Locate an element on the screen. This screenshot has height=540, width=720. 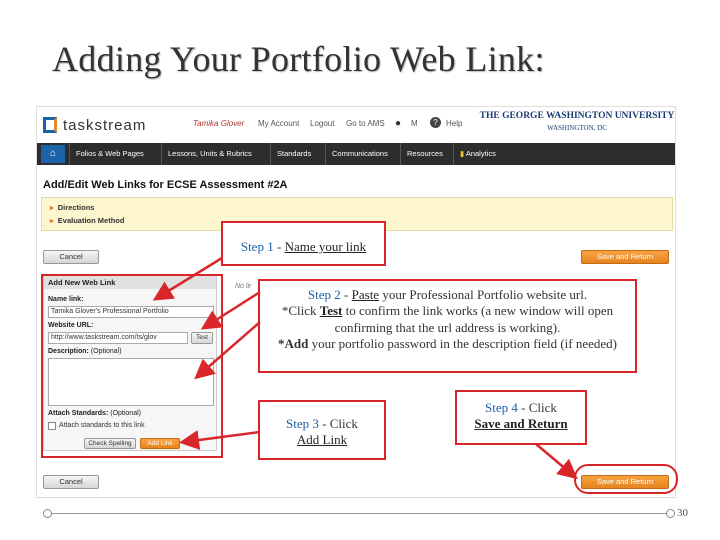
step4-sep: - is located at coordinates (523, 407).